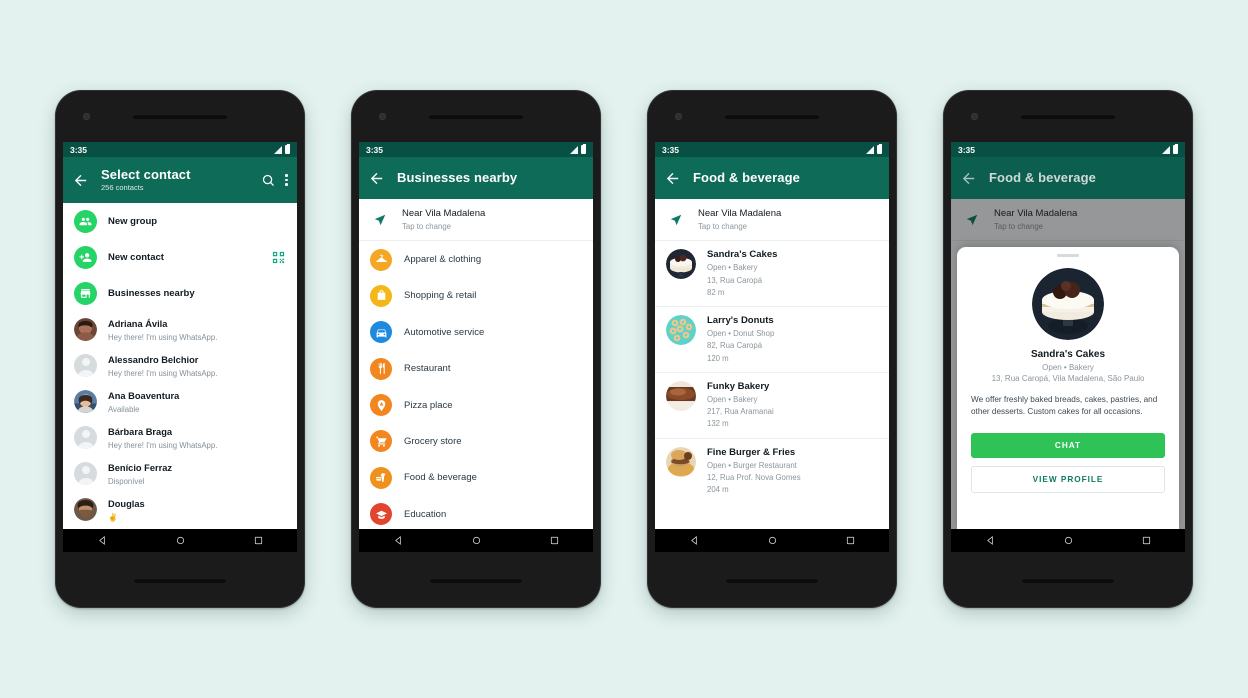 The height and width of the screenshot is (698, 1248). Describe the element at coordinates (476, 441) in the screenshot. I see `category-item-grocery: Grocery store` at that location.